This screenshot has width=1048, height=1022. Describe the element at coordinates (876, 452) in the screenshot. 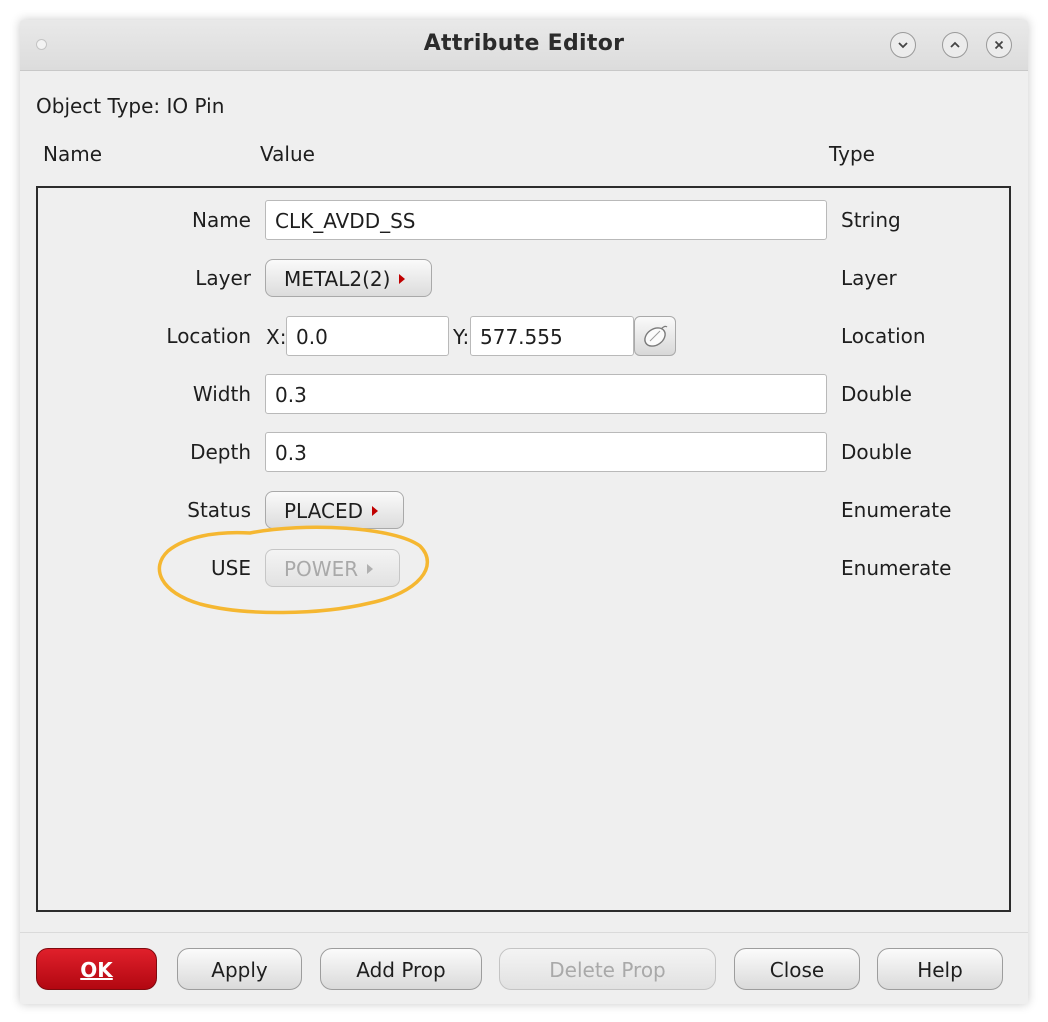

I see `depth-type: Double` at that location.